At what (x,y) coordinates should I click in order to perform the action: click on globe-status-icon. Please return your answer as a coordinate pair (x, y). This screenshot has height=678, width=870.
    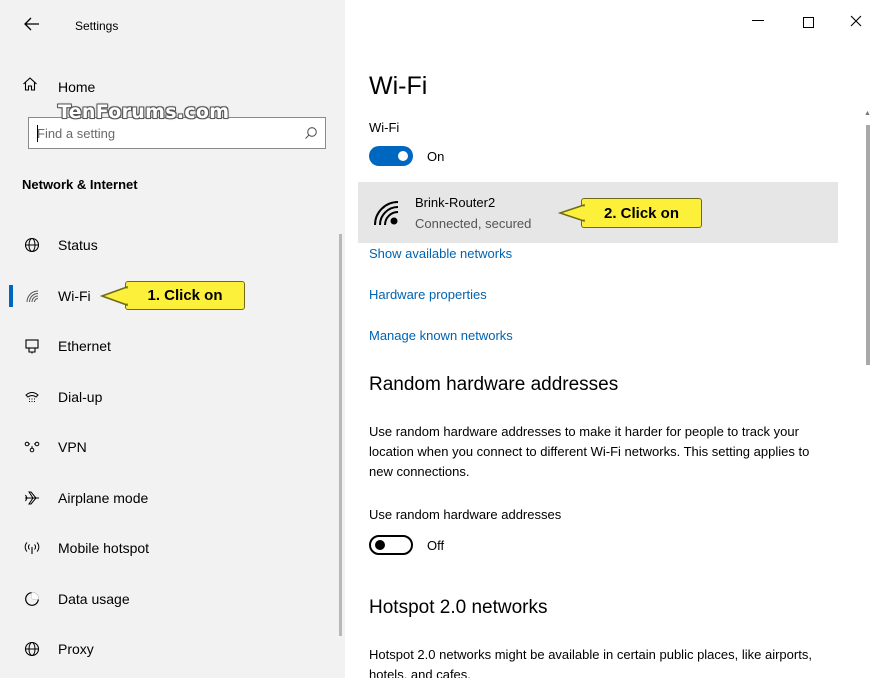
    Looking at the image, I should click on (32, 245).